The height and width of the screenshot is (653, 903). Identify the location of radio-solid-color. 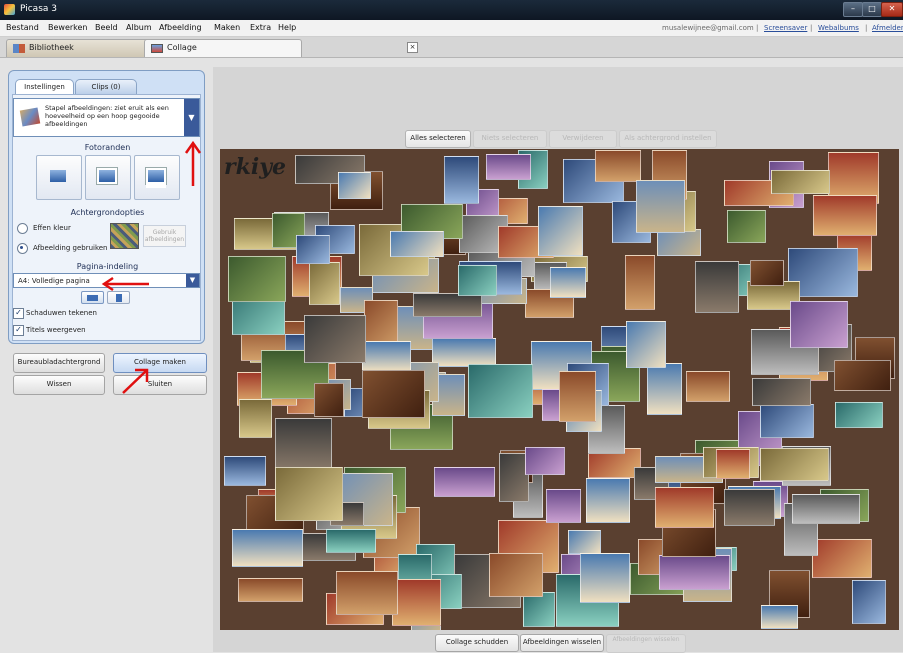
(22, 228).